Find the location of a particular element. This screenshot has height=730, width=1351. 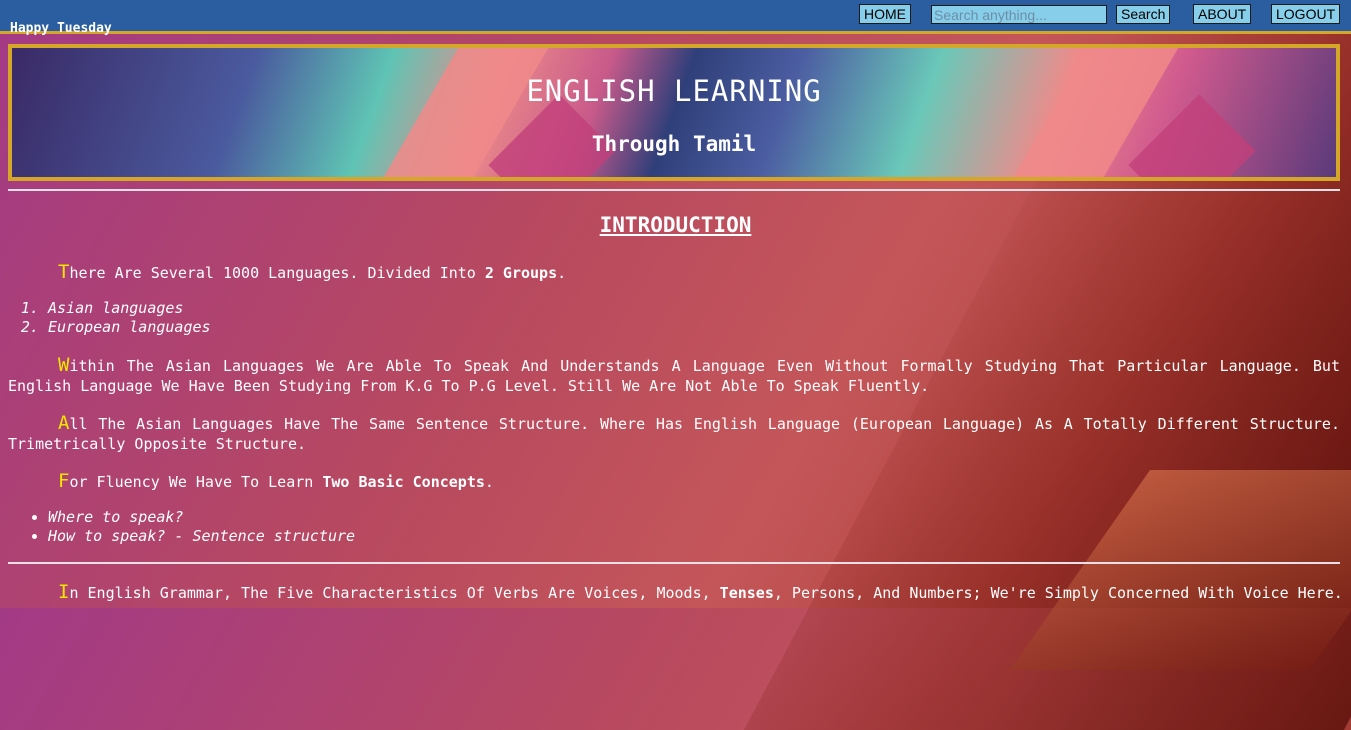

greeting-text: Happy Tuesday is located at coordinates (61, 28).